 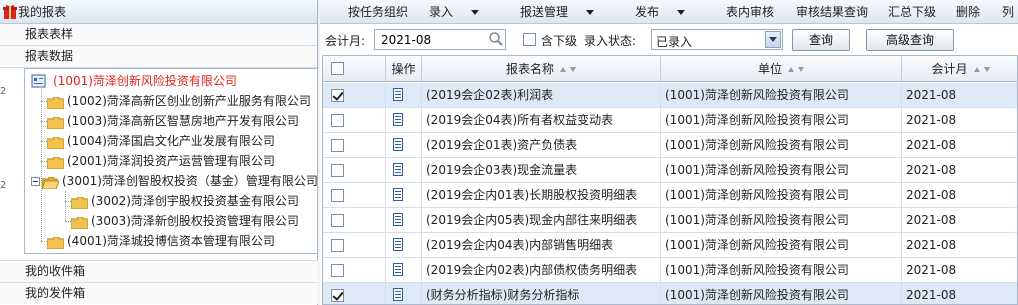 I want to click on menu-columns: 列, so click(x=1008, y=12).